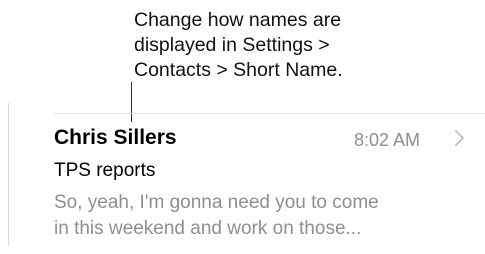 The image size is (485, 254). What do you see at coordinates (238, 70) in the screenshot?
I see `callout-line-3: Contacts > Short Name.` at bounding box center [238, 70].